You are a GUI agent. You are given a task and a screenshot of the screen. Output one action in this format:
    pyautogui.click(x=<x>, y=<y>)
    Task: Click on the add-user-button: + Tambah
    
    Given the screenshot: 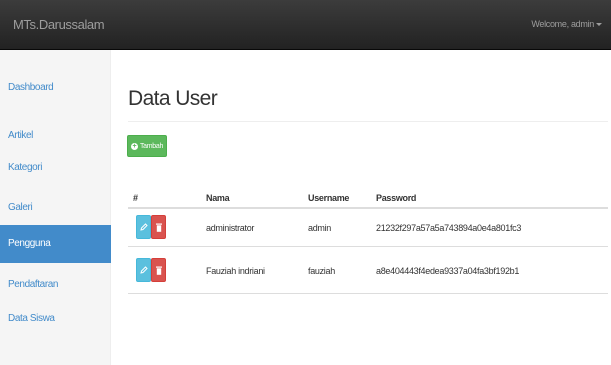 What is the action you would take?
    pyautogui.click(x=147, y=146)
    